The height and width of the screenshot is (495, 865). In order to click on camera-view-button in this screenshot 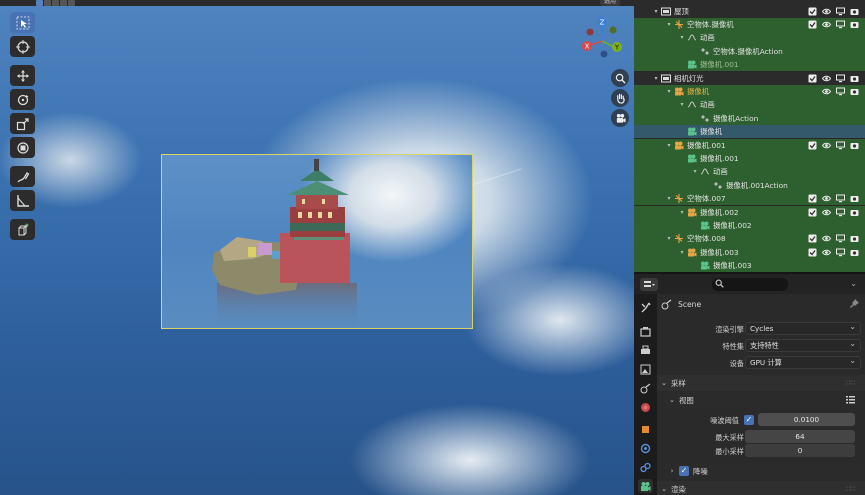, I will do `click(620, 118)`.